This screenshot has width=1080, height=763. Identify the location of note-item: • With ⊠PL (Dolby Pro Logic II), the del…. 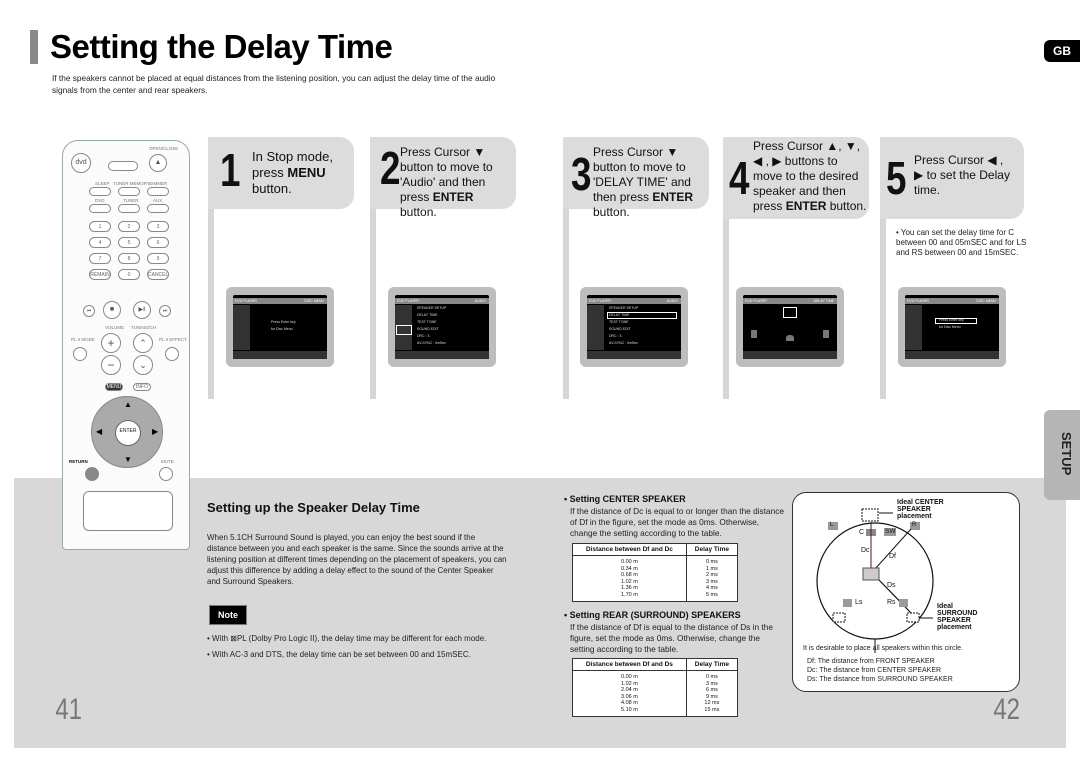
(347, 638).